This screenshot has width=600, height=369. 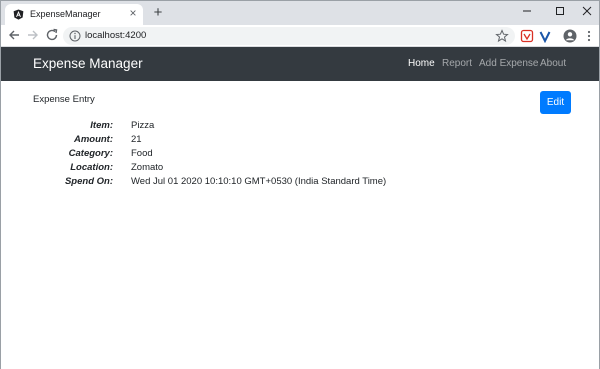 What do you see at coordinates (88, 181) in the screenshot?
I see `detail-label: Spend On:` at bounding box center [88, 181].